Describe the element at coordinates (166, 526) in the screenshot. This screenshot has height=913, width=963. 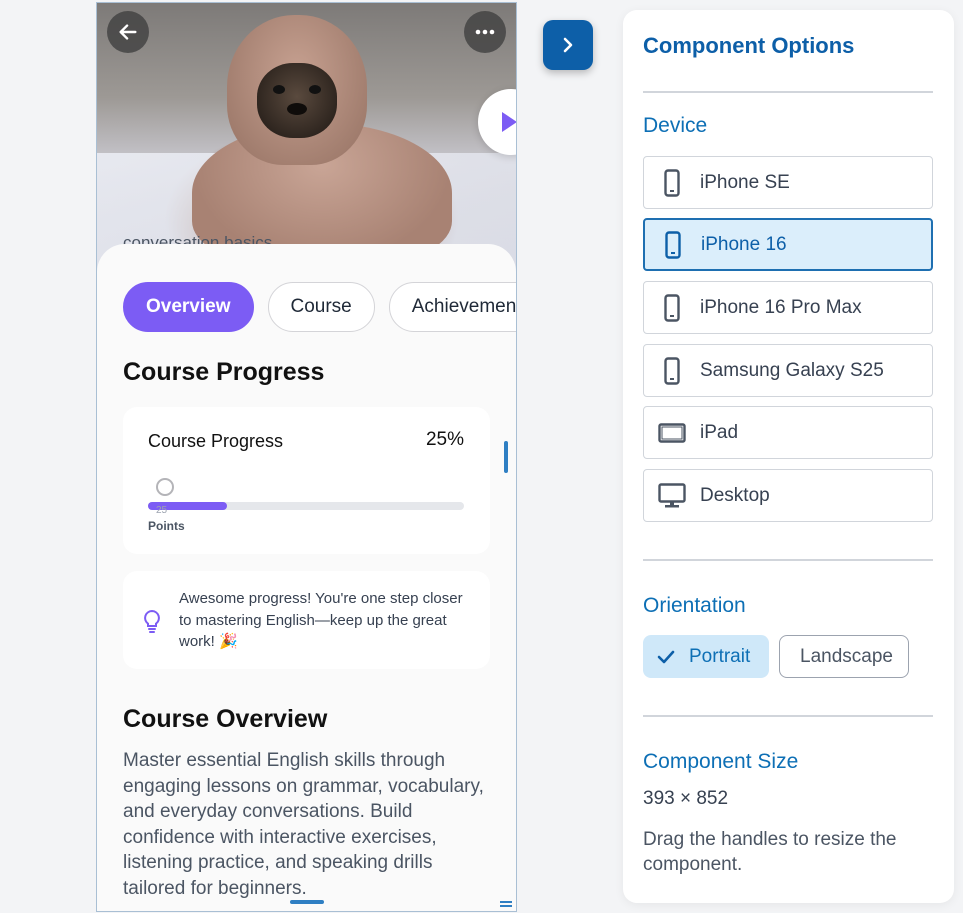
I see `points-label: Points` at that location.